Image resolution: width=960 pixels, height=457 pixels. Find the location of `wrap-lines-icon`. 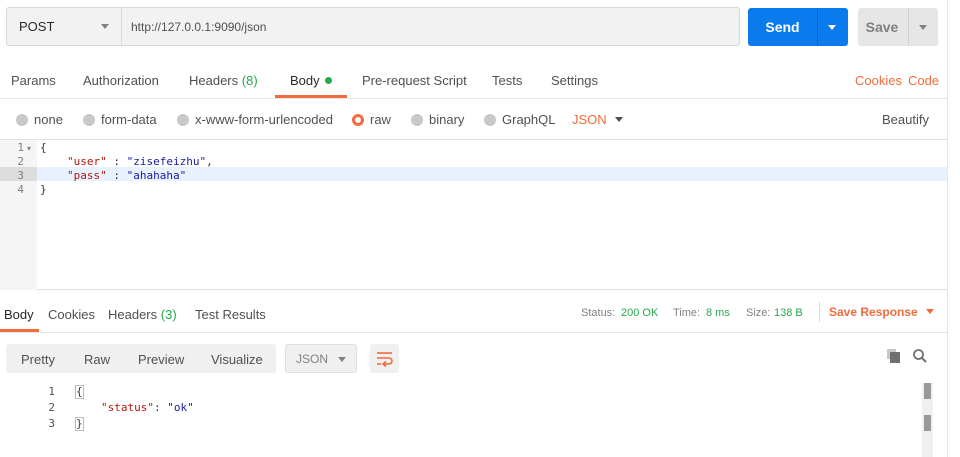

wrap-lines-icon is located at coordinates (385, 360).